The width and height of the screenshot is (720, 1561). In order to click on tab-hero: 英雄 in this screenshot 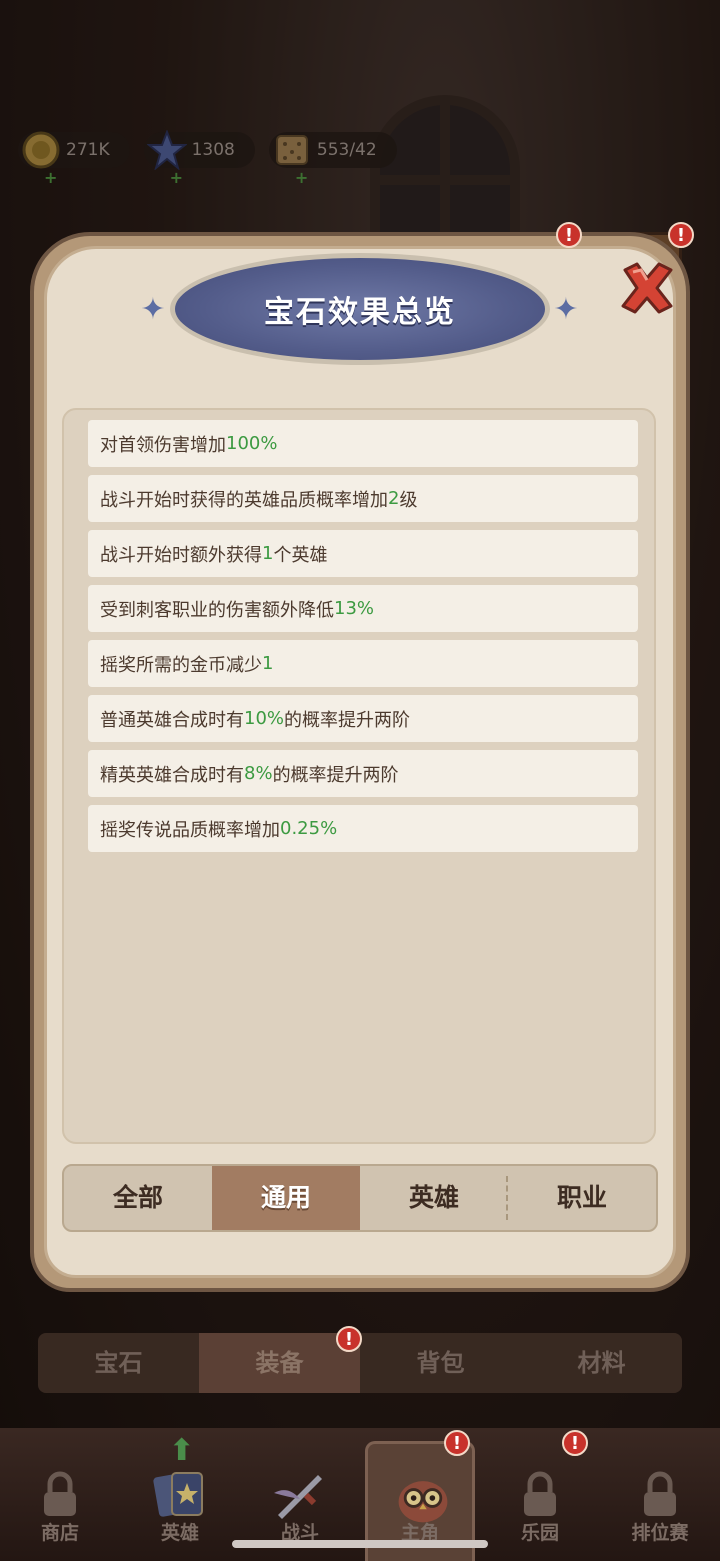, I will do `click(434, 1198)`.